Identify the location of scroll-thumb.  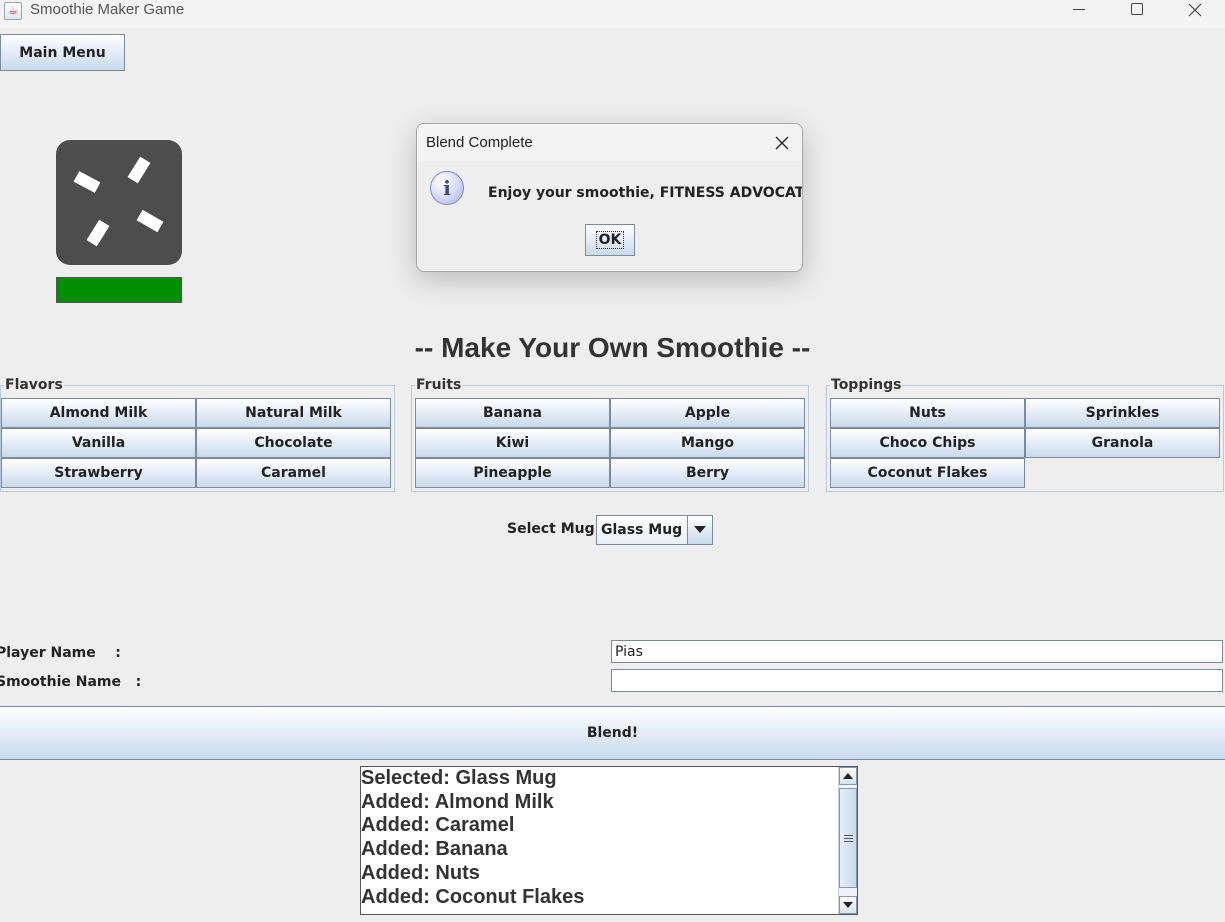
(848, 838).